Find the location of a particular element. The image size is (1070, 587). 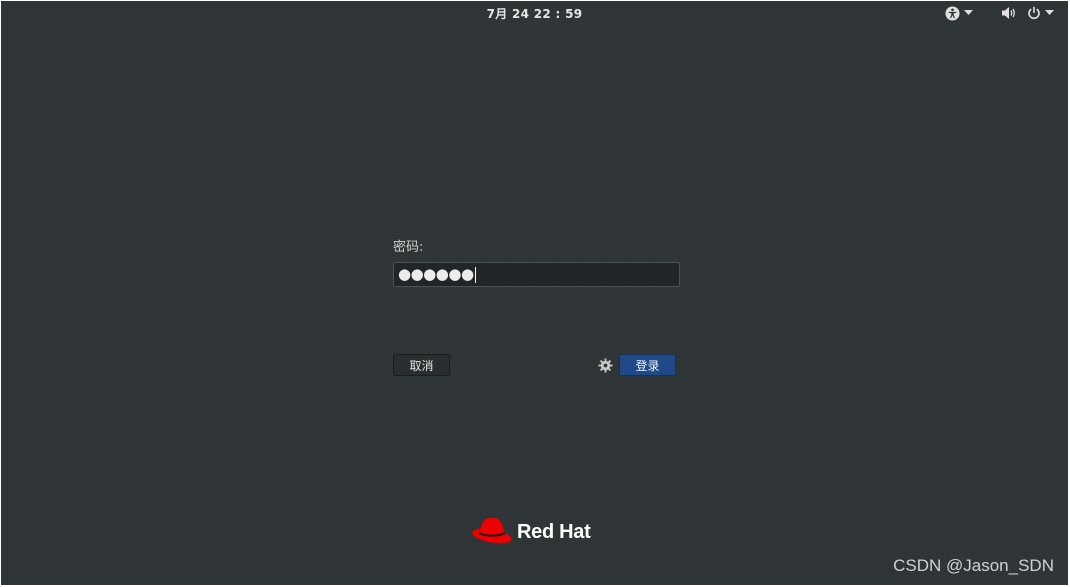

accessibility-icon is located at coordinates (952, 13).